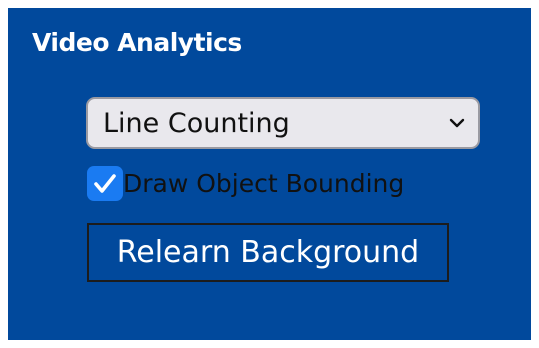 This screenshot has height=348, width=539. Describe the element at coordinates (457, 123) in the screenshot. I see `chevron-down-icon` at that location.